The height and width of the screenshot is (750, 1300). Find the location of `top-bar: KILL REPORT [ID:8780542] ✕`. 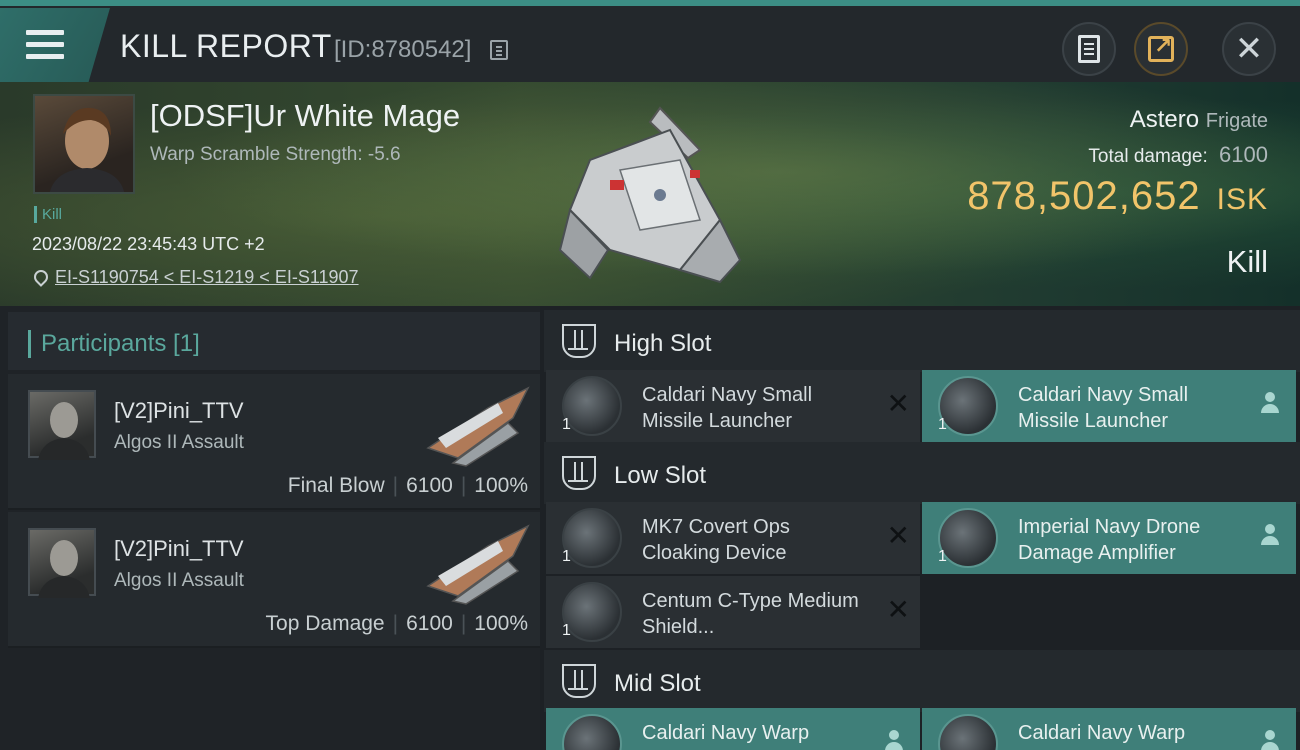

top-bar: KILL REPORT [ID:8780542] ✕ is located at coordinates (650, 42).